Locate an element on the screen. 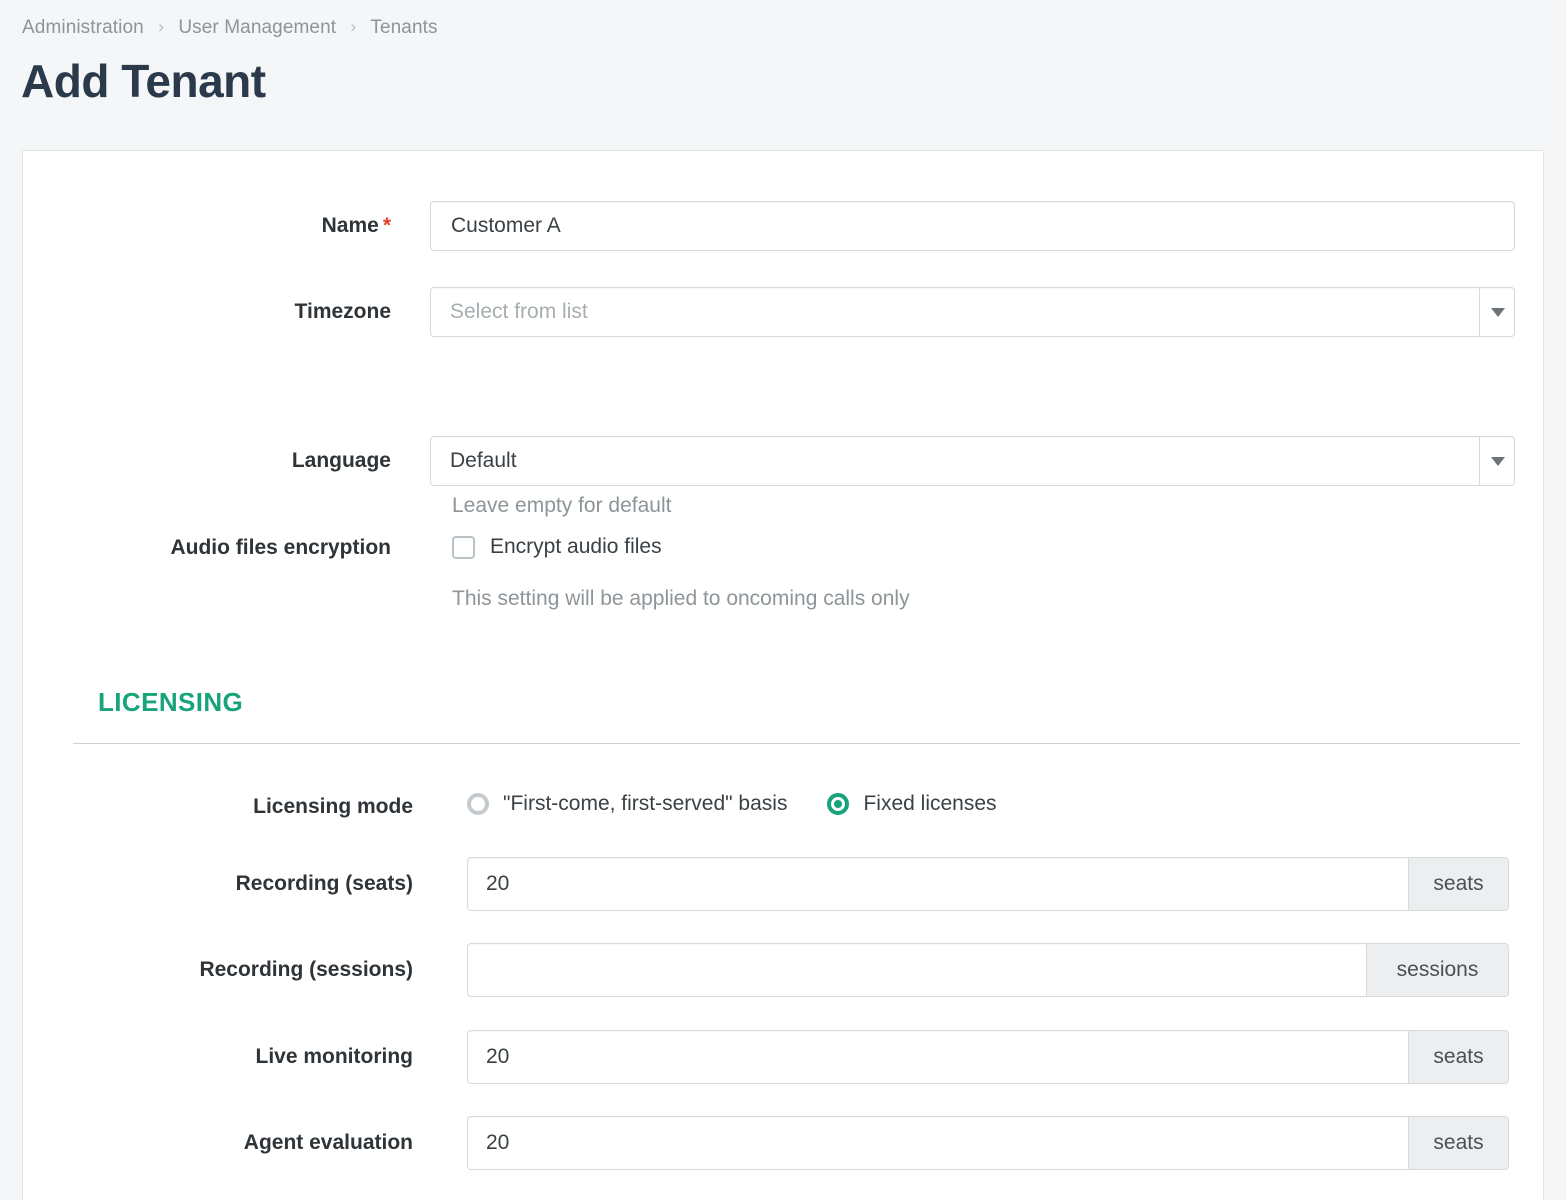 This screenshot has width=1566, height=1200. input-group-recording-seats: seats is located at coordinates (988, 884).